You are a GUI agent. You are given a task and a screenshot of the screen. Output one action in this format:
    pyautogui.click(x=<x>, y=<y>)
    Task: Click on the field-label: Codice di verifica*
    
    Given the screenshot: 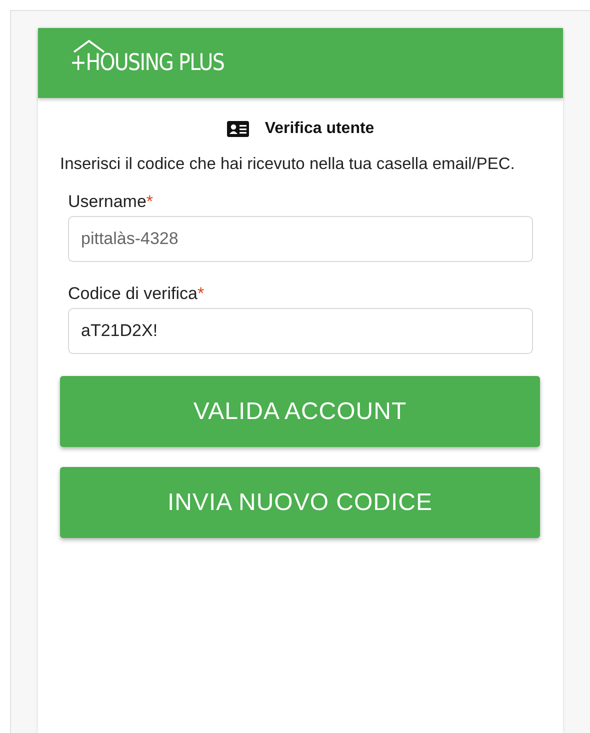 What is the action you would take?
    pyautogui.click(x=137, y=294)
    